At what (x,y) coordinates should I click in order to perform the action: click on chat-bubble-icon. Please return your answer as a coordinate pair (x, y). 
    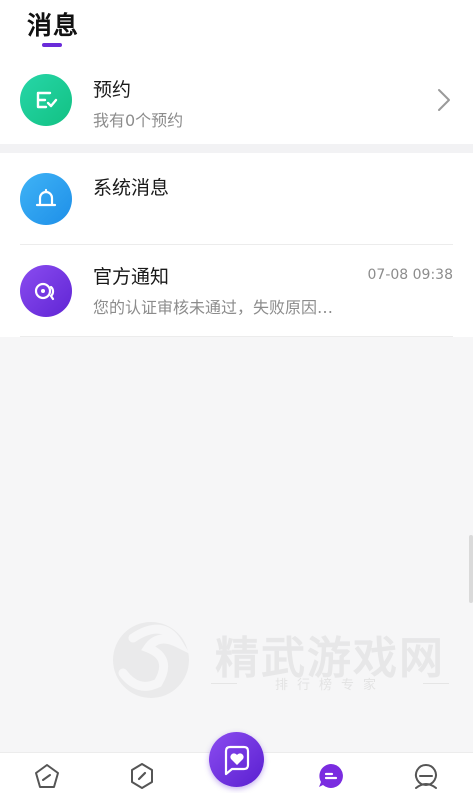
    Looking at the image, I should click on (46, 291).